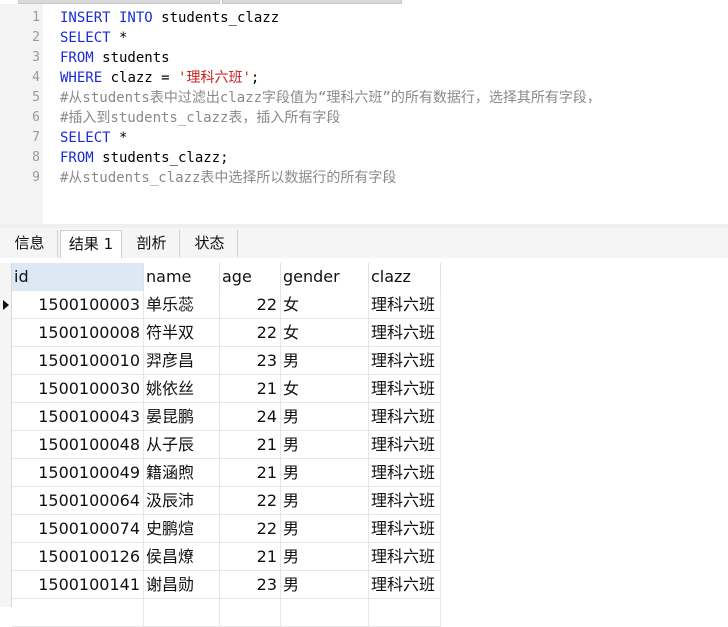 The width and height of the screenshot is (728, 627). I want to click on cell-gender, so click(325, 613).